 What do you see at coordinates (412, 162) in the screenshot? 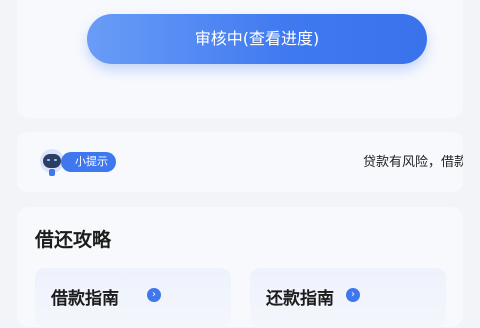
I see `risk-warning-text: 贷款有风险，借款` at bounding box center [412, 162].